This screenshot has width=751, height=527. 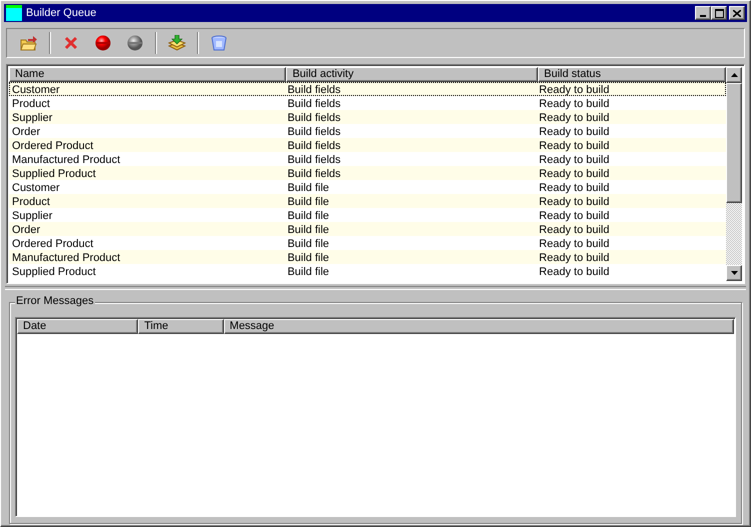 What do you see at coordinates (219, 43) in the screenshot?
I see `bucket-icon` at bounding box center [219, 43].